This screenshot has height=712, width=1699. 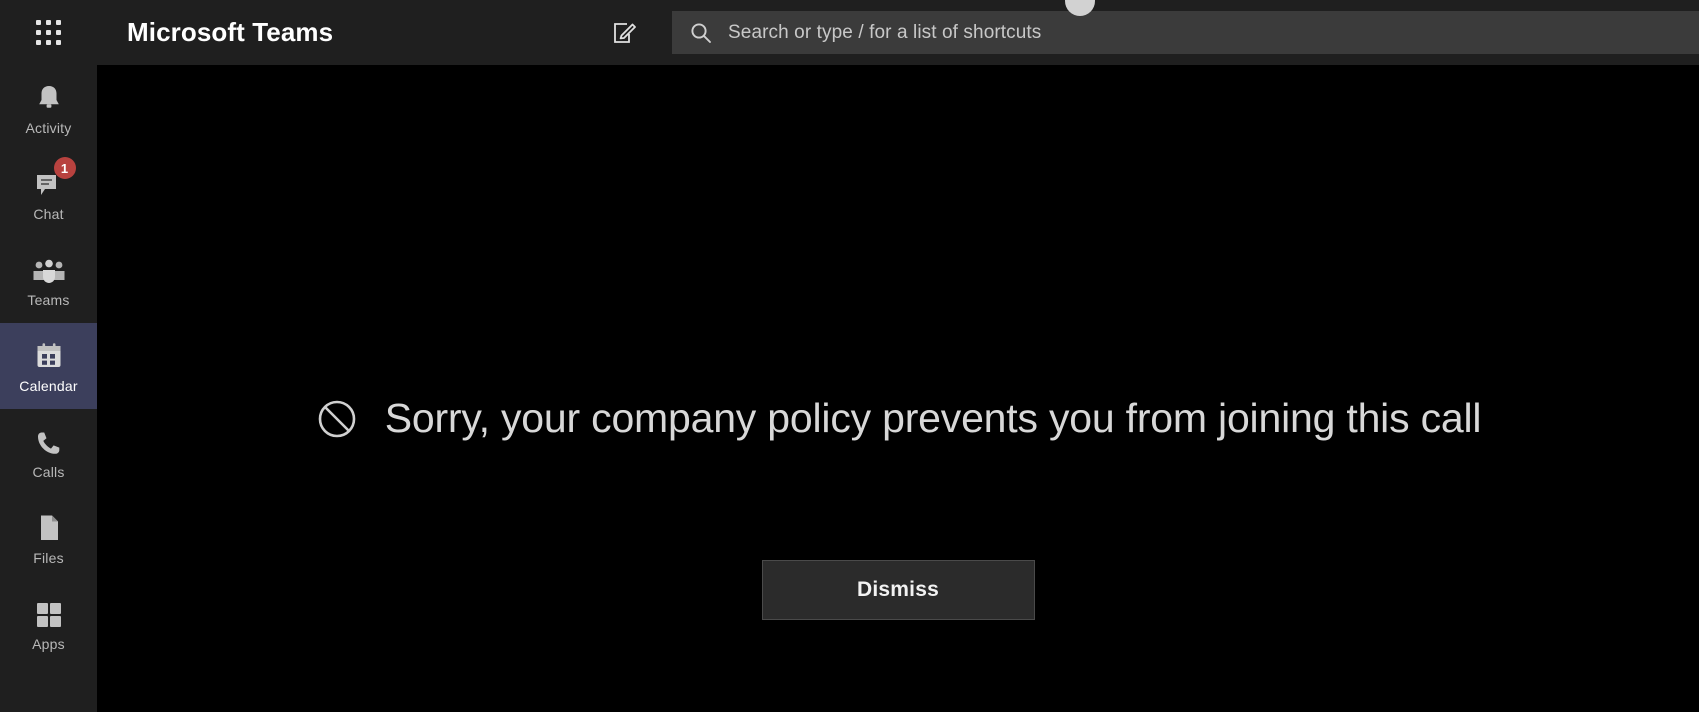 What do you see at coordinates (48, 214) in the screenshot?
I see `sidebar-item-label: Chat` at bounding box center [48, 214].